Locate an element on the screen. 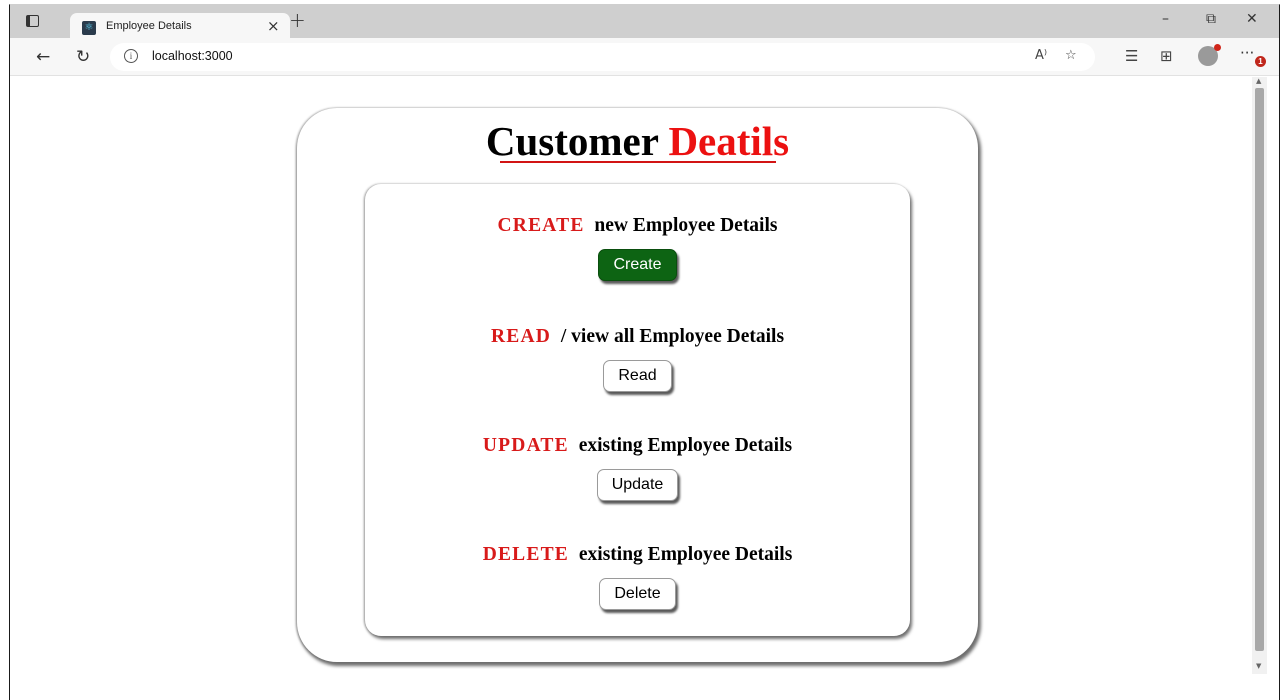 This screenshot has height=700, width=1286. update-section: UPDATE existing Employee Details Update is located at coordinates (637, 468).